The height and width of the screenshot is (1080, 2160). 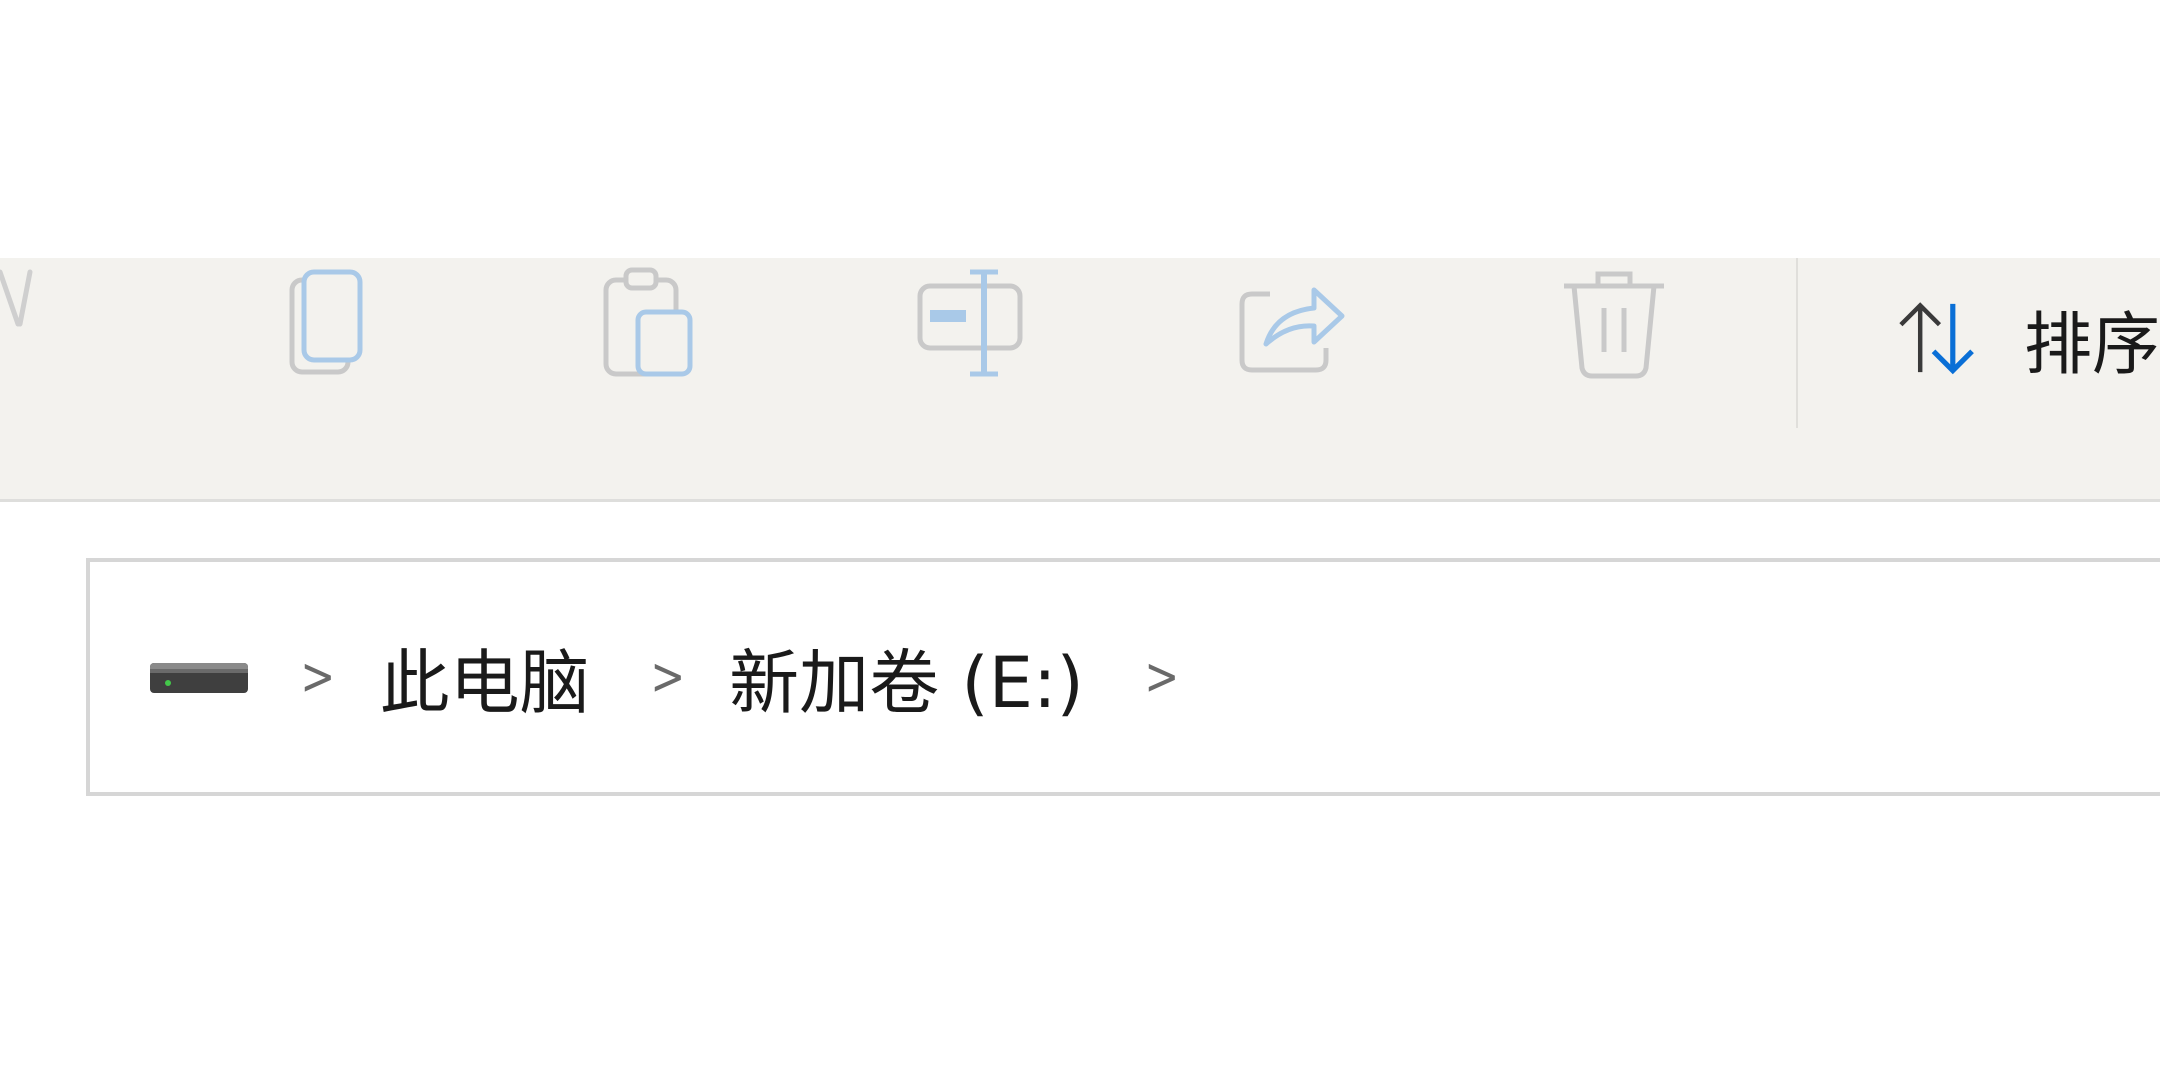 I want to click on toolbar-separator, so click(x=1797, y=343).